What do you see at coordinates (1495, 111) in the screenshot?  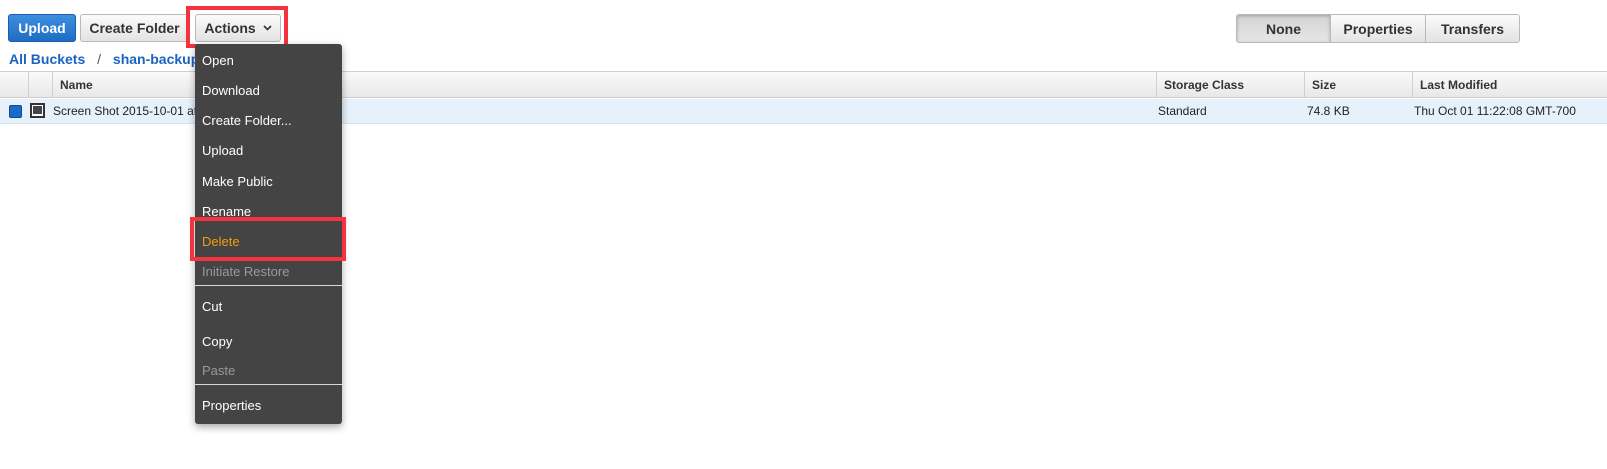 I see `row-last-modified: Thu Oct 01 11:22:08 GMT-700` at bounding box center [1495, 111].